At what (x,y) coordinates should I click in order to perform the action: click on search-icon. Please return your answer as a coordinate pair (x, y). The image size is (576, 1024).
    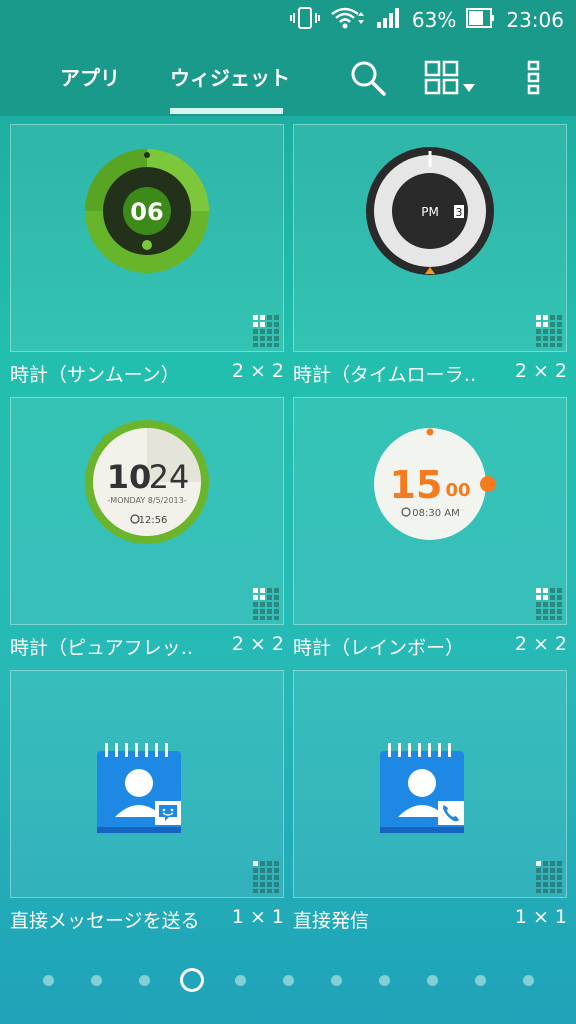
    Looking at the image, I should click on (368, 80).